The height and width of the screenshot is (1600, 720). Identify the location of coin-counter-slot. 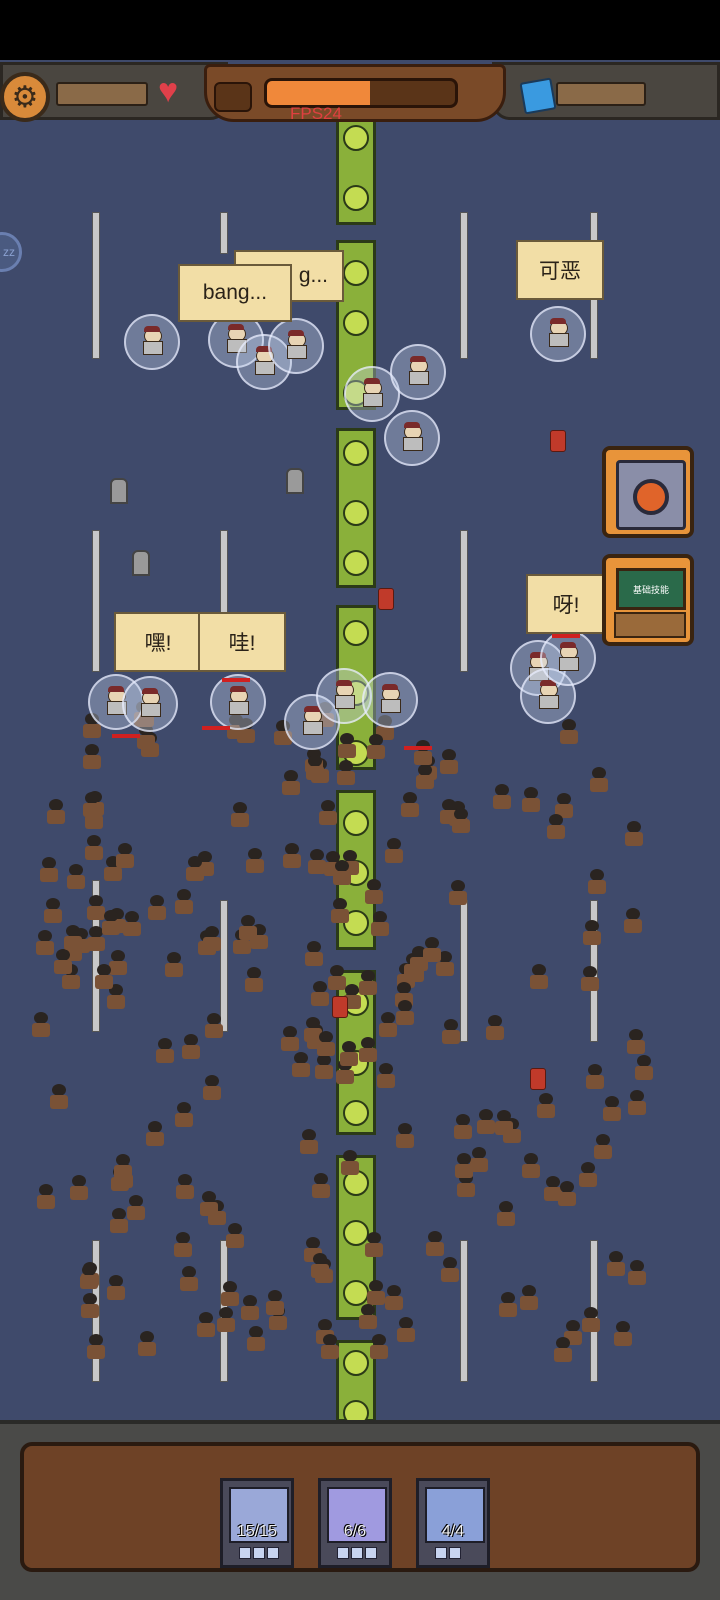
(102, 94).